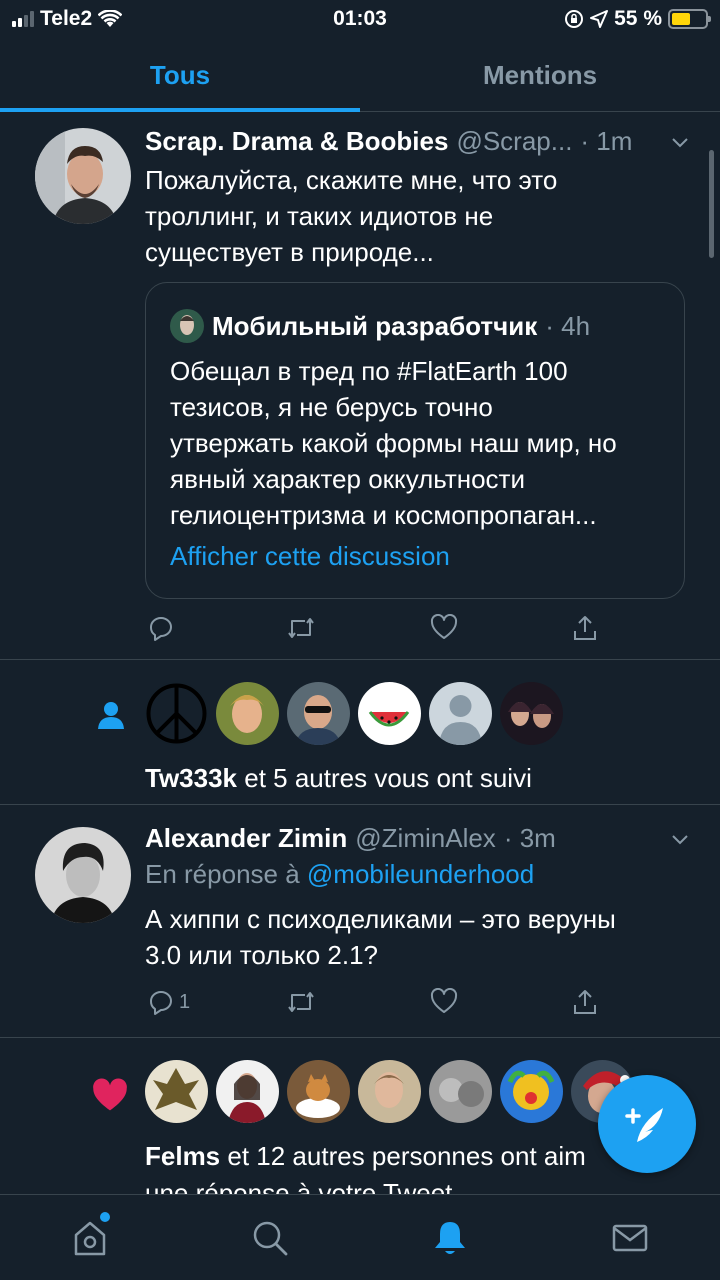  What do you see at coordinates (187, 326) in the screenshot?
I see `quote-avatar` at bounding box center [187, 326].